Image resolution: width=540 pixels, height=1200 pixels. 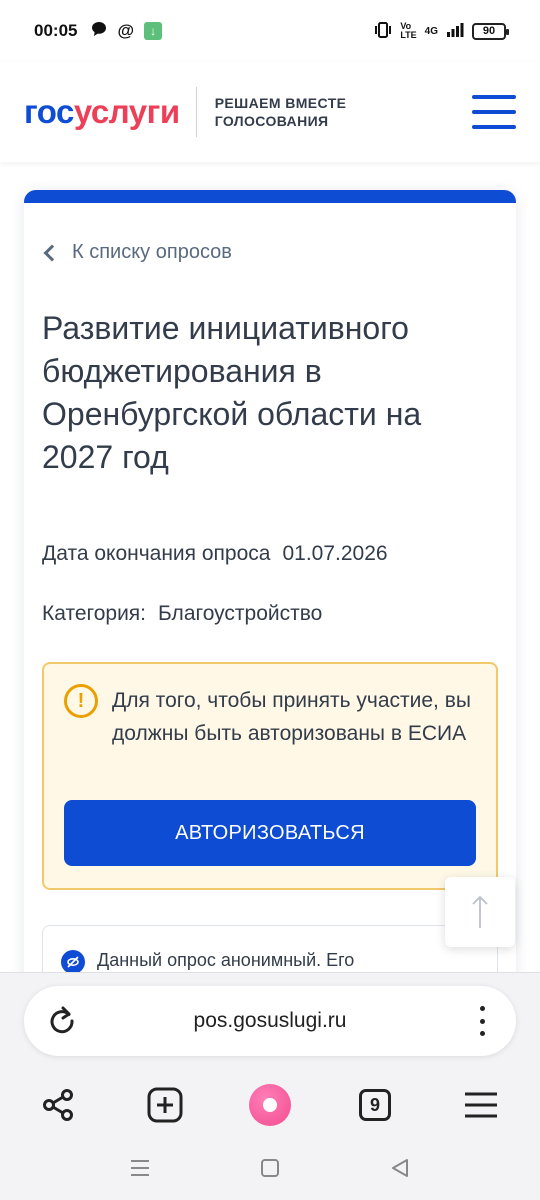 I want to click on new-tab-icon, so click(x=165, y=1105).